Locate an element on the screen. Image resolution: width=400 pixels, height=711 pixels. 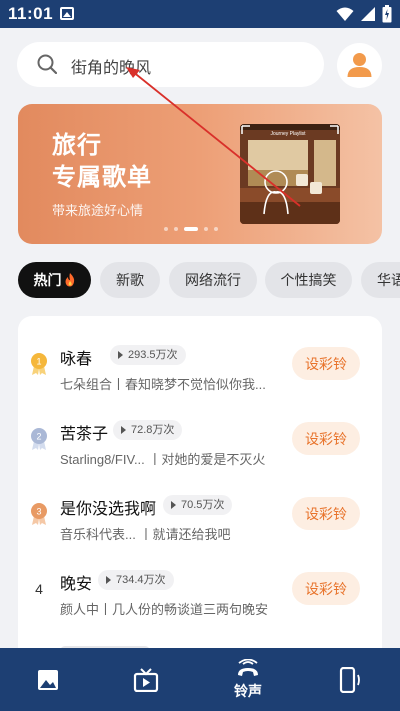
user-icon is located at coordinates (359, 65).